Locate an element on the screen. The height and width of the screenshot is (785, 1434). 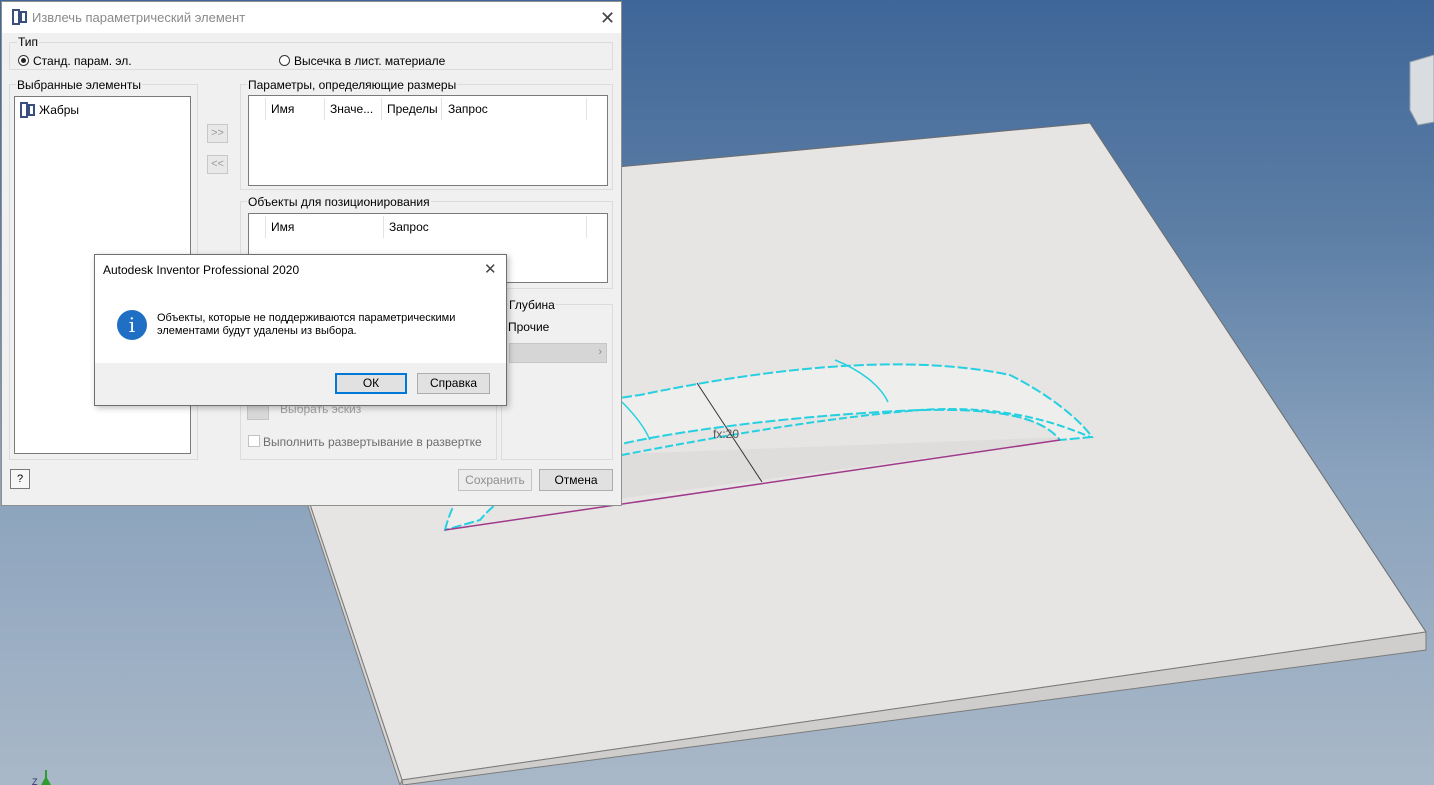
chevron-right-icon: › is located at coordinates (600, 352).